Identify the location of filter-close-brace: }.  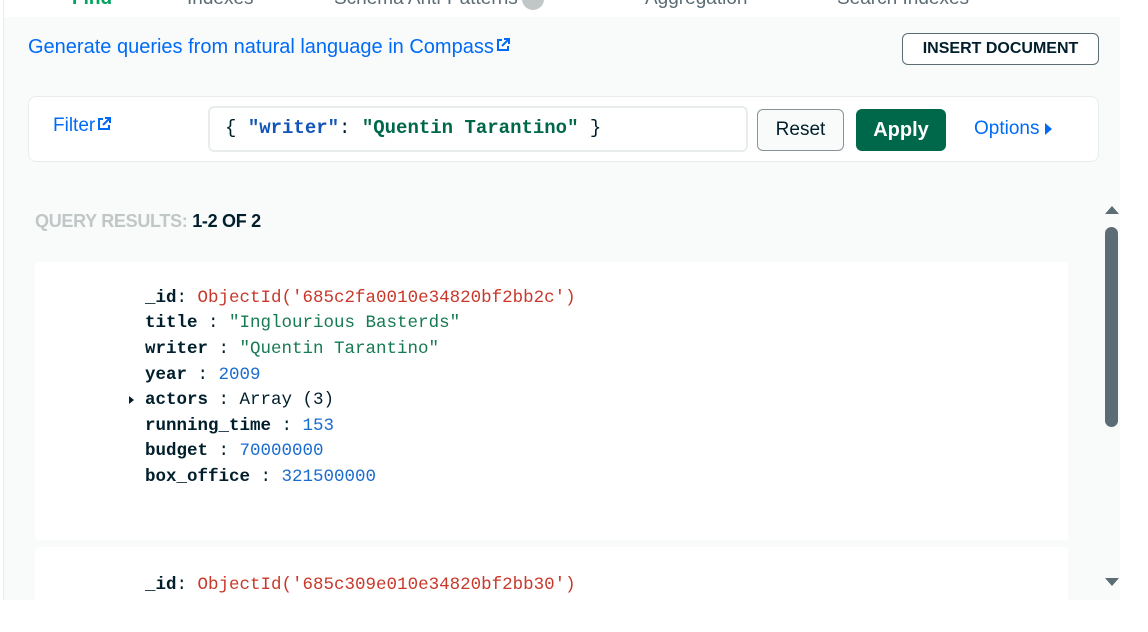
(590, 128).